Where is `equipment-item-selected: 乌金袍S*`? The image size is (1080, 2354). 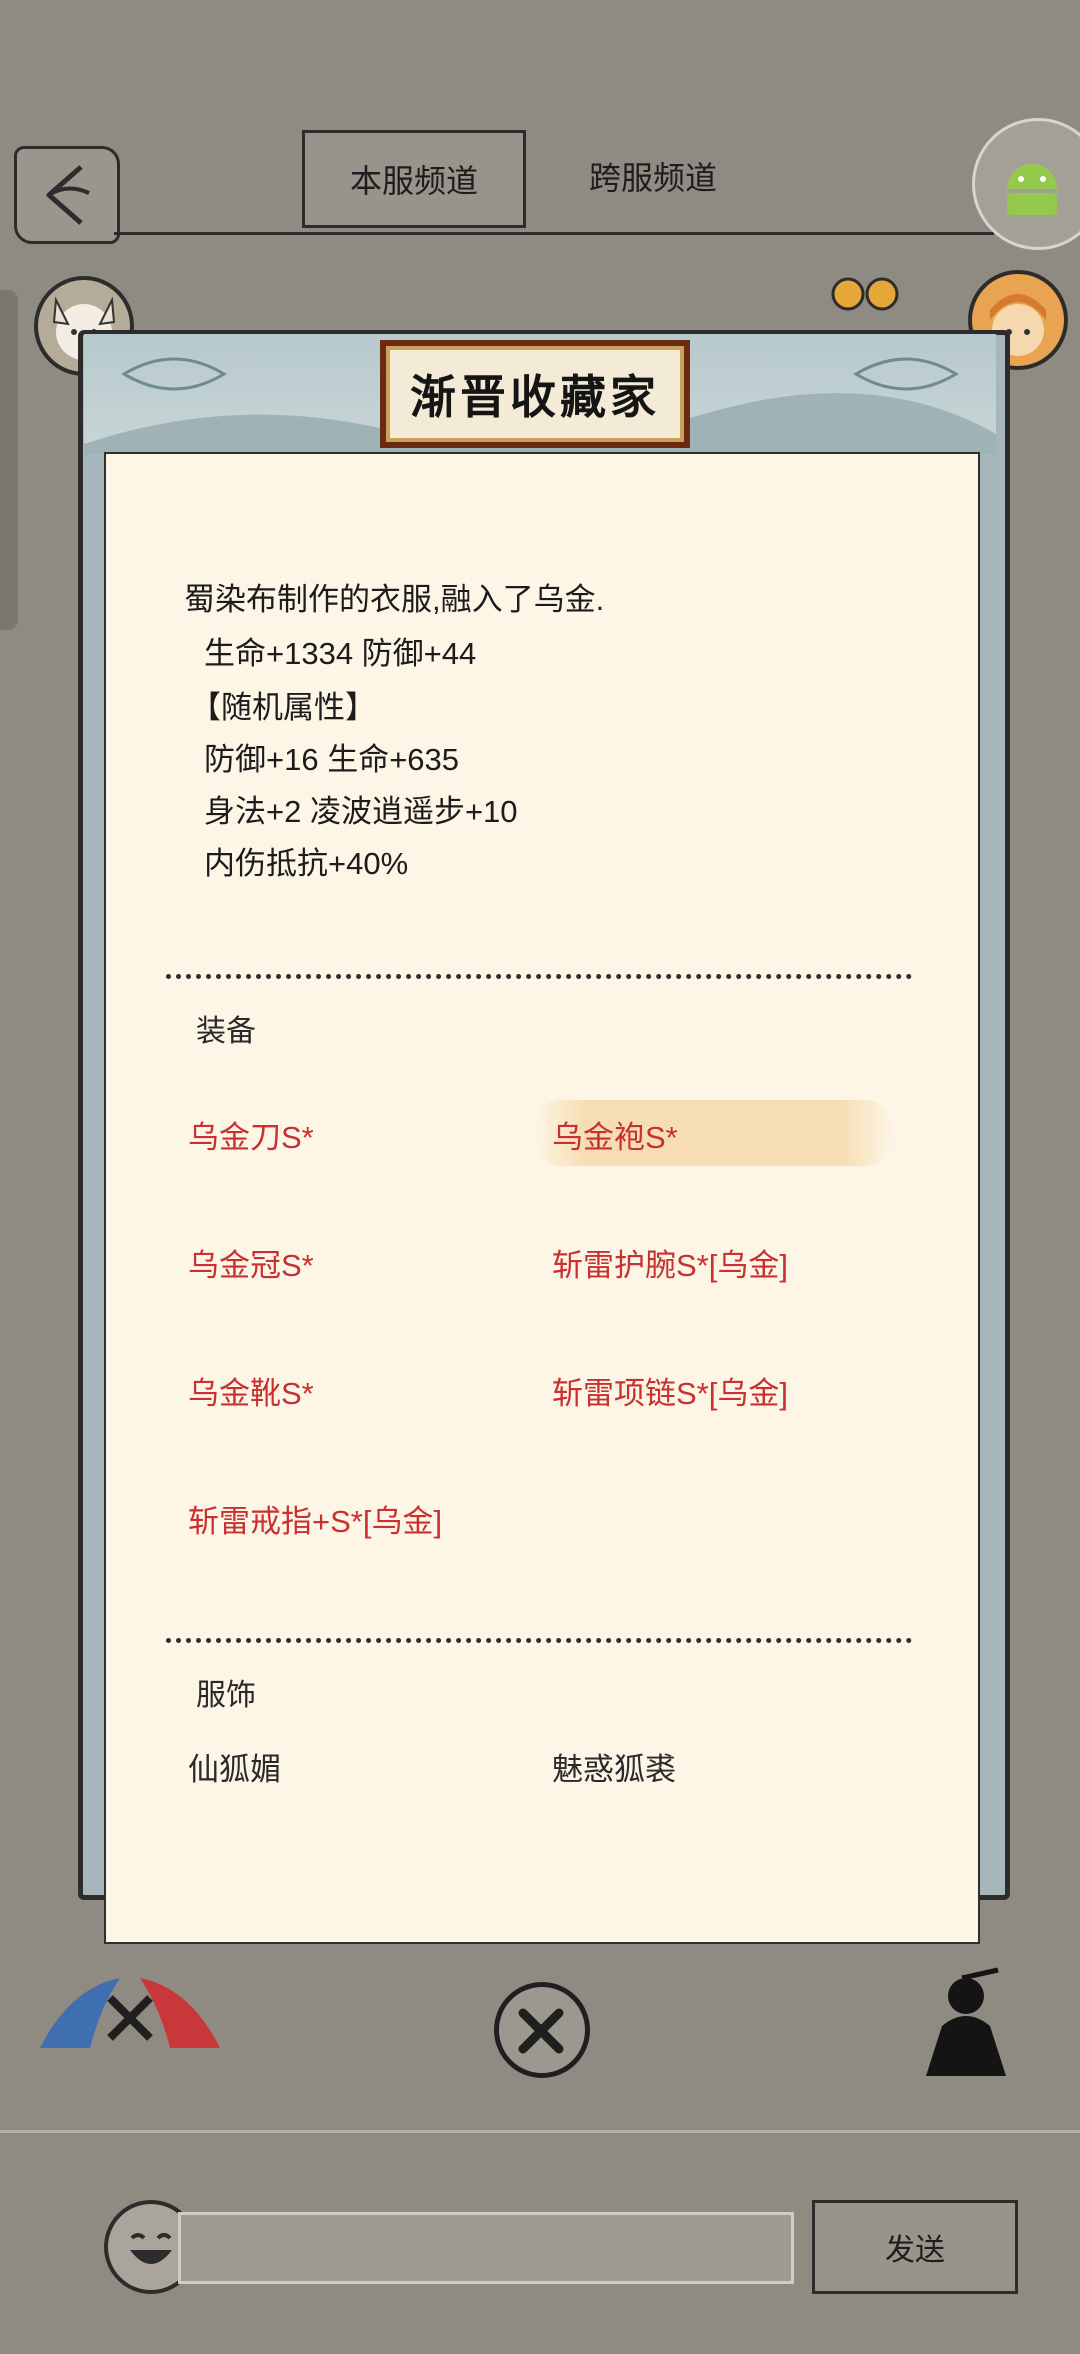
equipment-item-selected: 乌金袍S* is located at coordinates (615, 1134).